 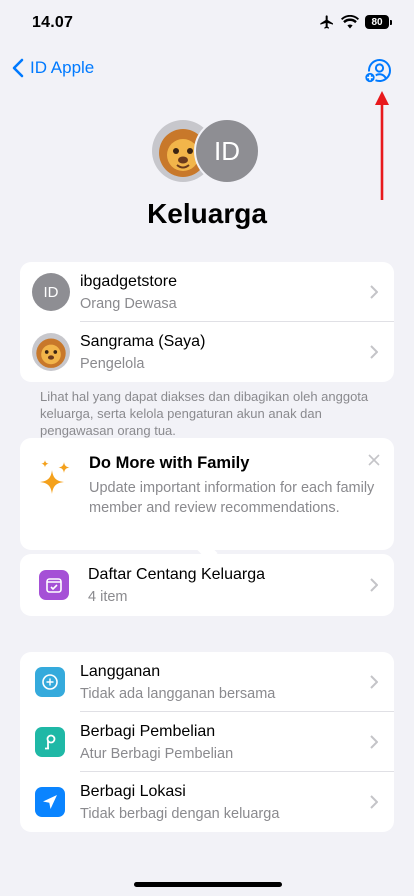 I want to click on add-family-member-button, so click(x=377, y=72).